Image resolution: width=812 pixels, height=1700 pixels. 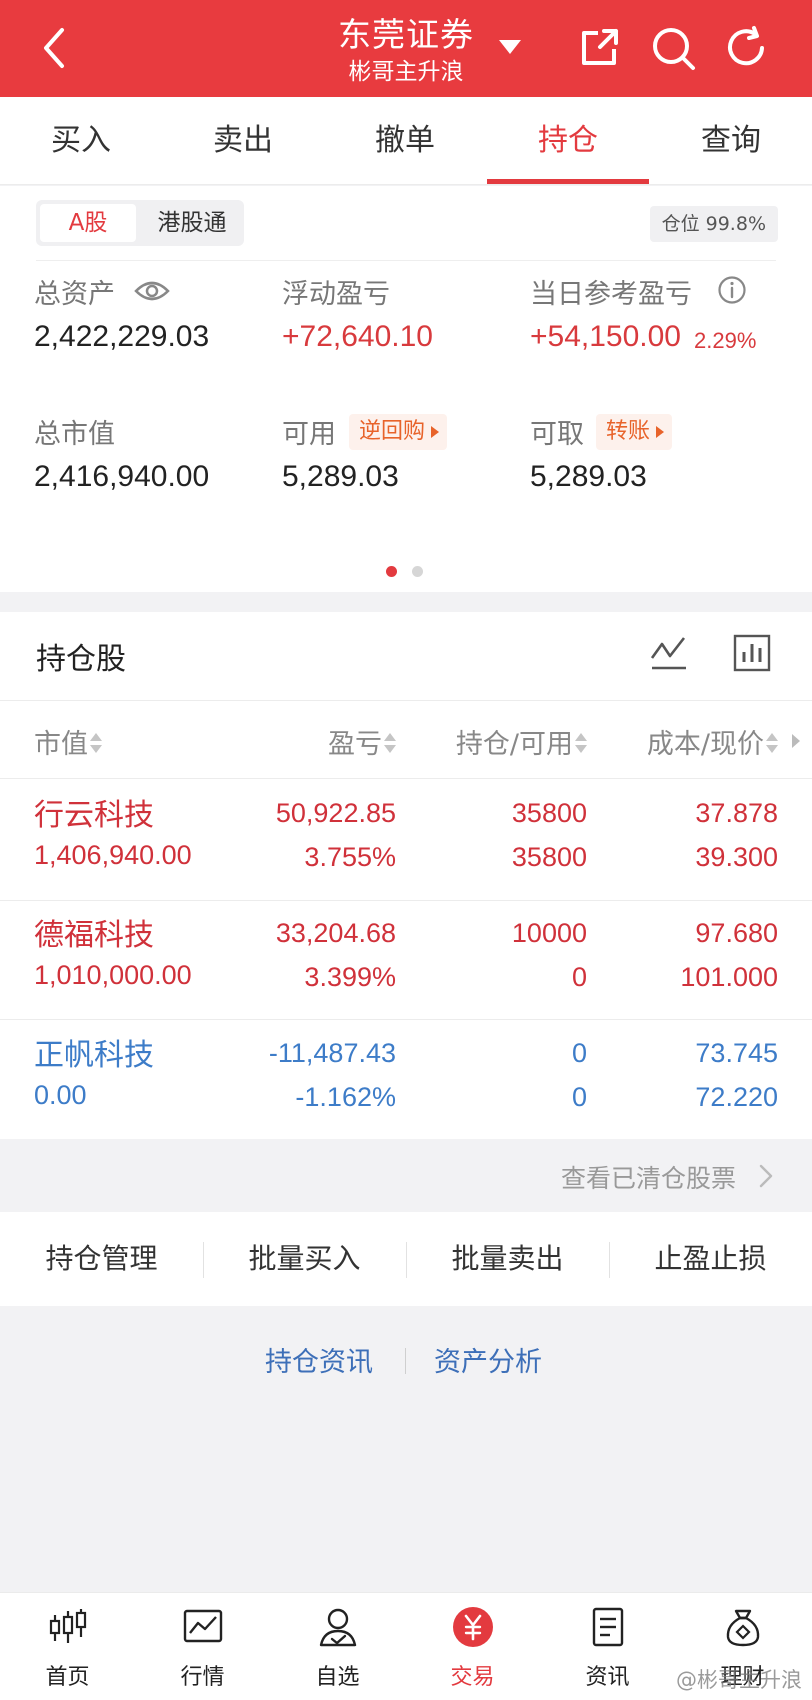 I want to click on app-header: 东莞证券 彬哥主升浪, so click(x=406, y=48).